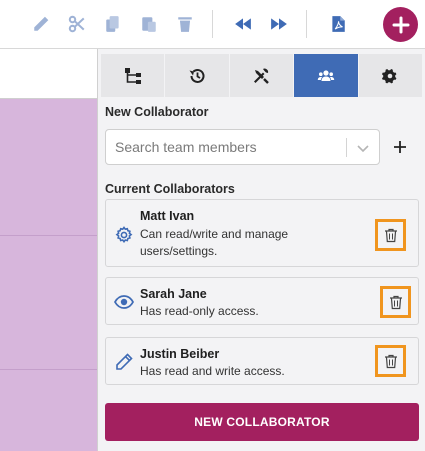  I want to click on add-collaborator-plus-icon, so click(400, 147).